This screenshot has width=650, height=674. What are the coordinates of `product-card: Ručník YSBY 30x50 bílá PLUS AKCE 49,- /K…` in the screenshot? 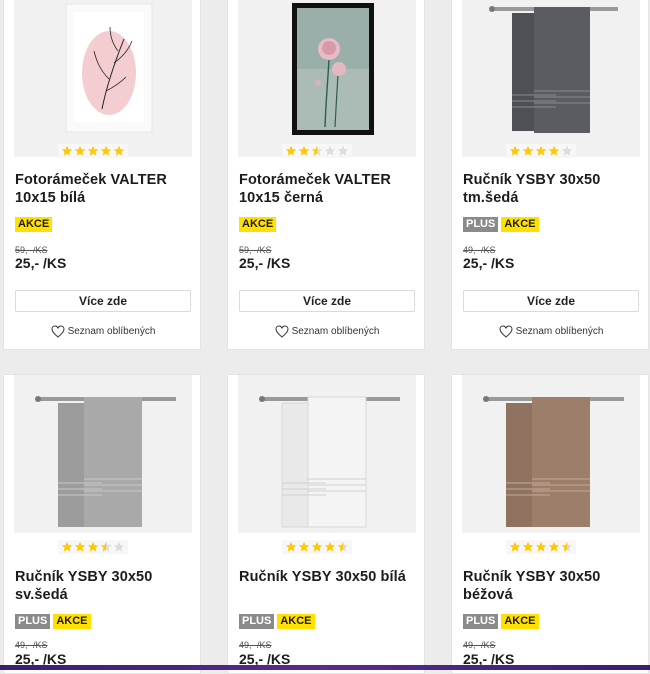 It's located at (326, 524).